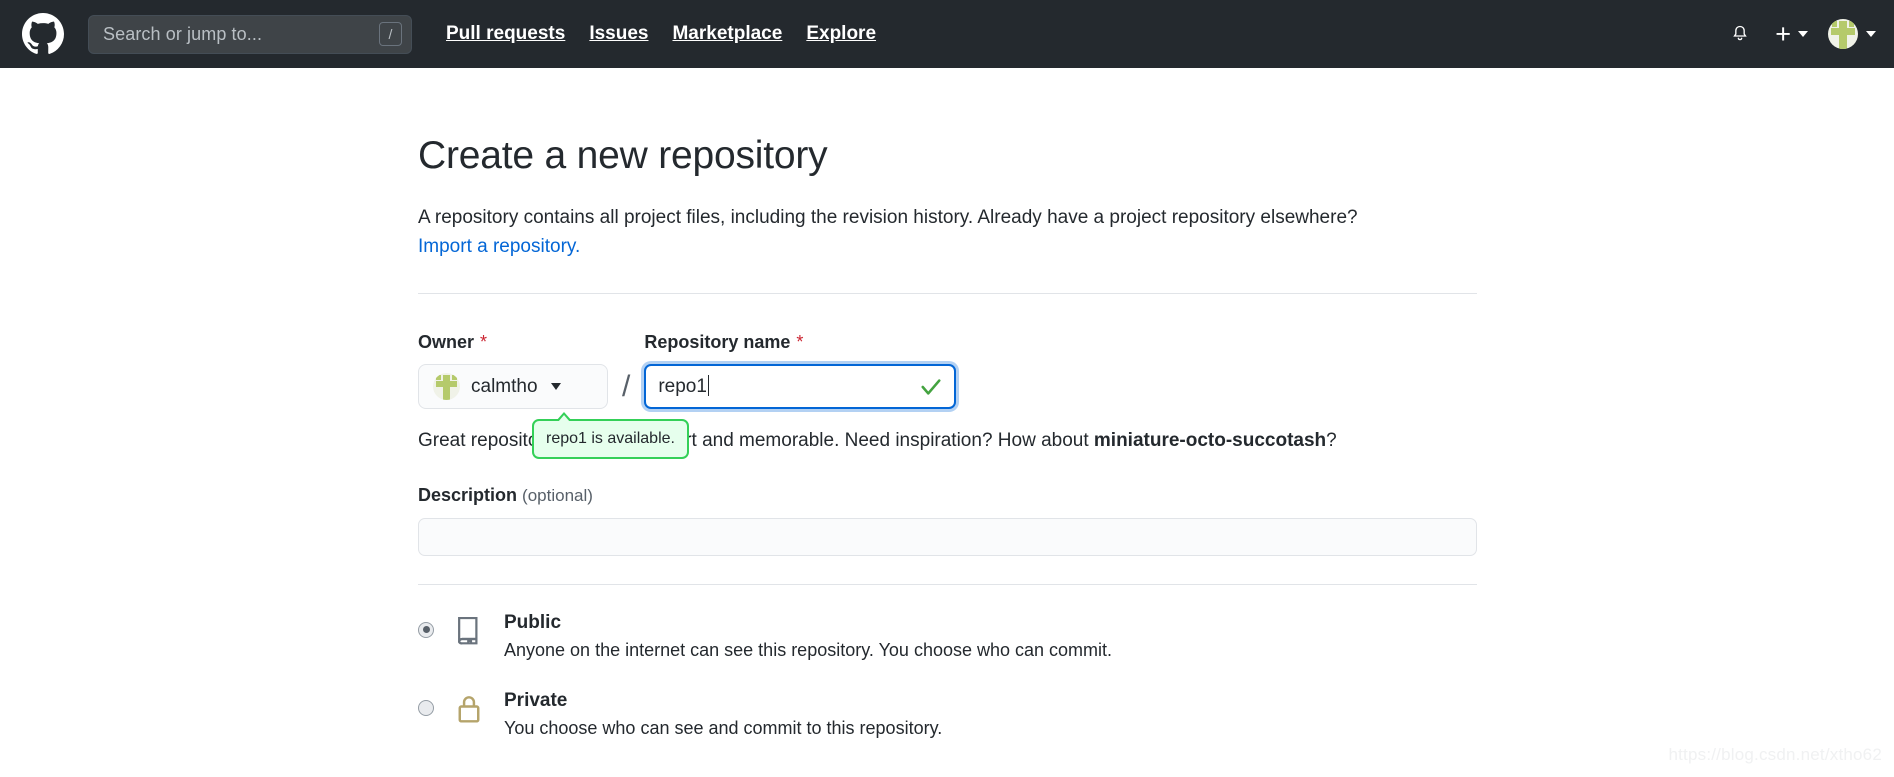 The height and width of the screenshot is (777, 1894). What do you see at coordinates (1740, 34) in the screenshot?
I see `bell-icon` at bounding box center [1740, 34].